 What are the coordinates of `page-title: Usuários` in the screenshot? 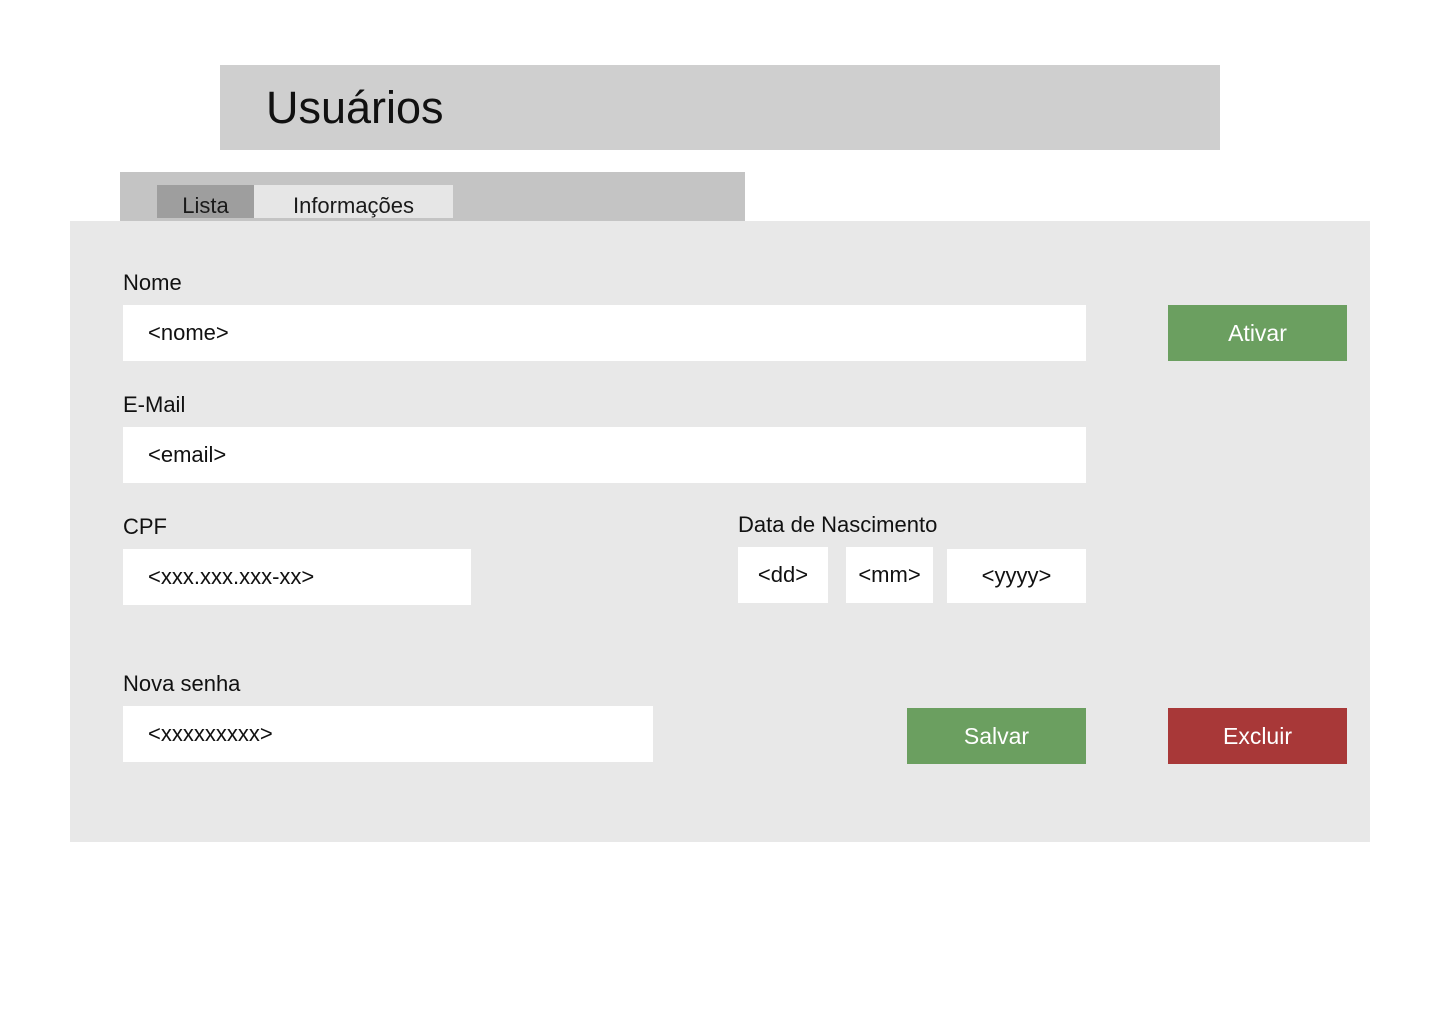 It's located at (355, 107).